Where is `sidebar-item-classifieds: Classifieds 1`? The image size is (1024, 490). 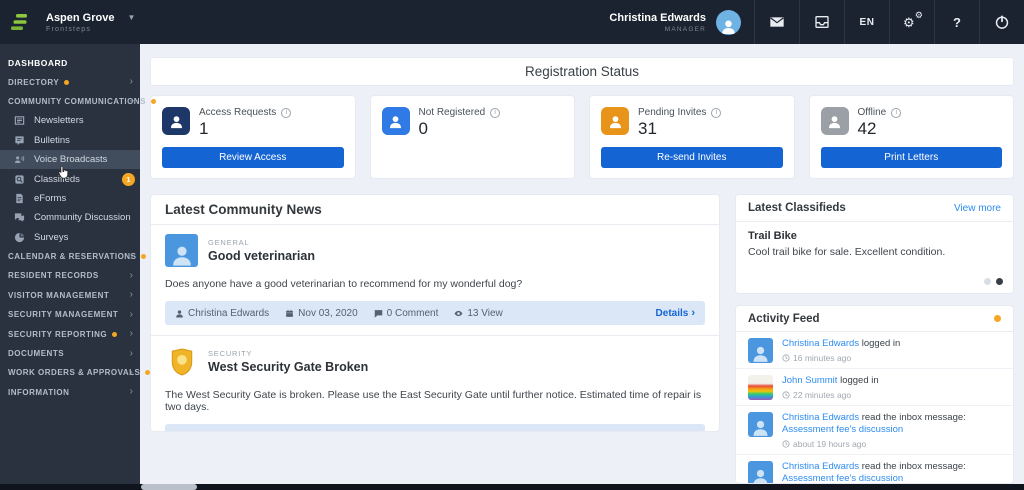 sidebar-item-classifieds: Classifieds 1 is located at coordinates (70, 178).